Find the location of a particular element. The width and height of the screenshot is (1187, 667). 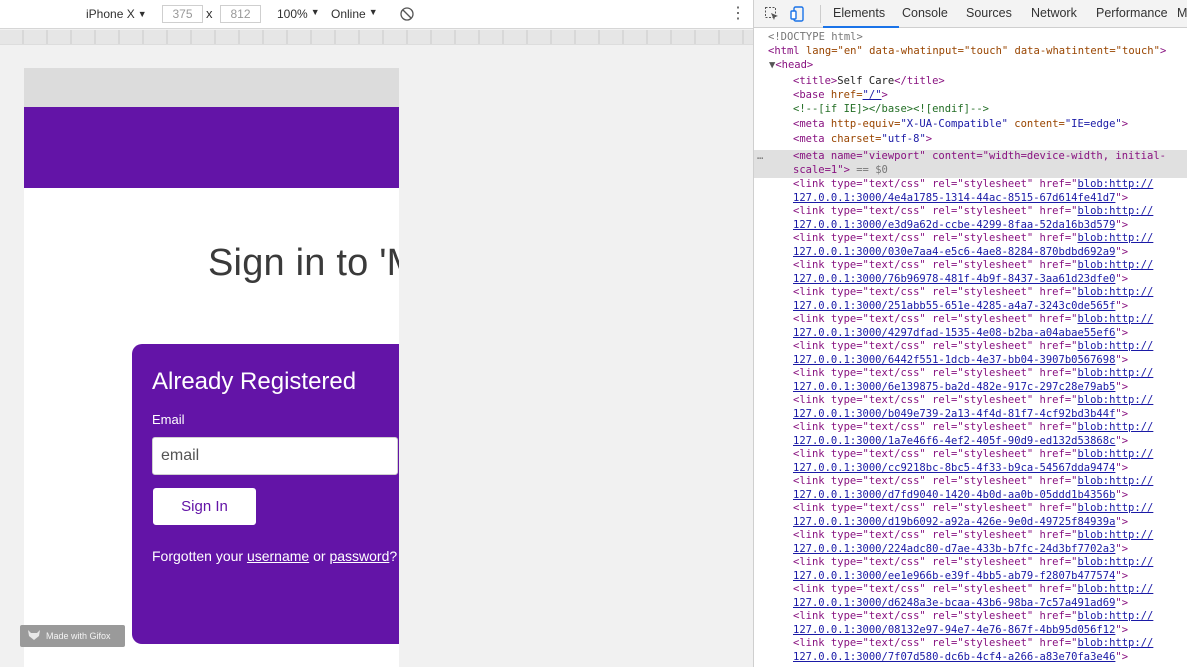

tab-console: Console is located at coordinates (925, 13).